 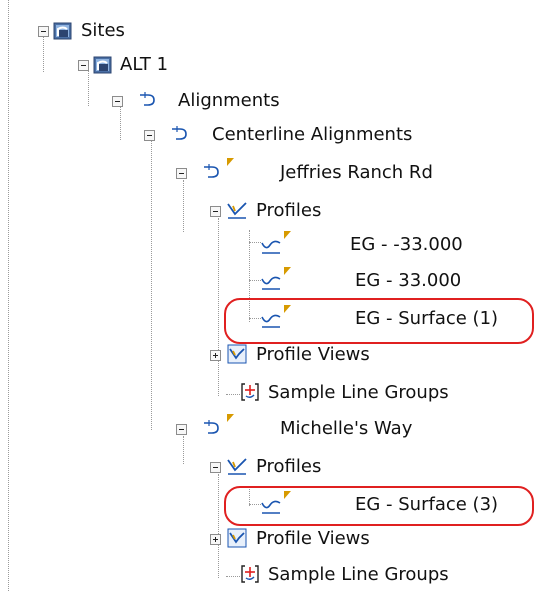 I want to click on sites-folder-icon, so click(x=62, y=31).